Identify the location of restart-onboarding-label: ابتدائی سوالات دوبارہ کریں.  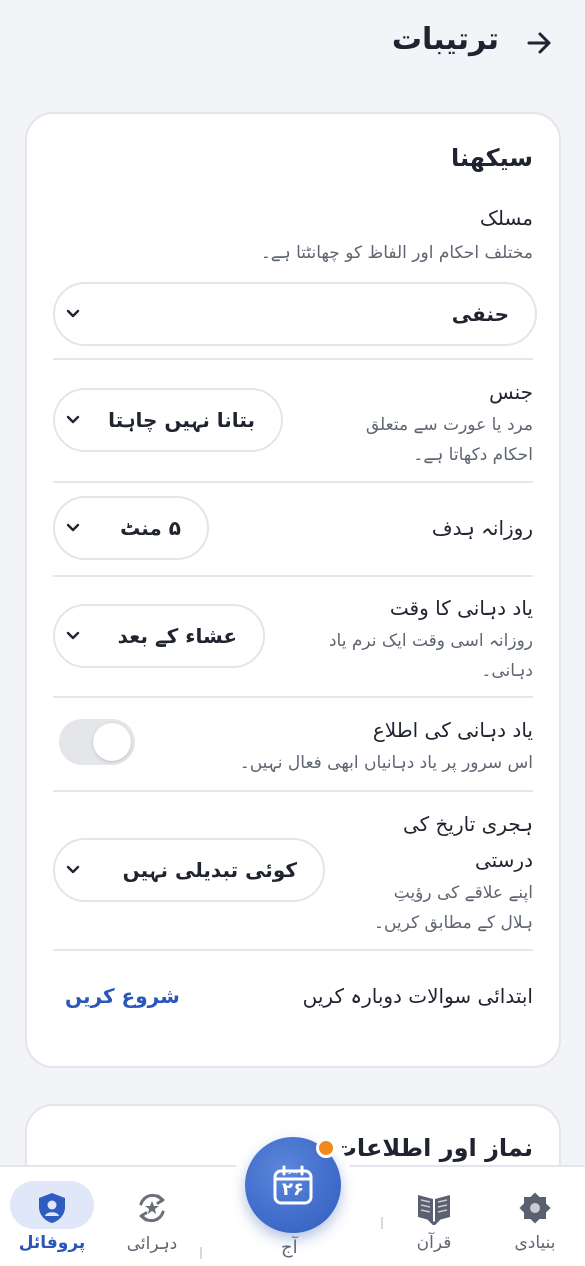
(417, 996).